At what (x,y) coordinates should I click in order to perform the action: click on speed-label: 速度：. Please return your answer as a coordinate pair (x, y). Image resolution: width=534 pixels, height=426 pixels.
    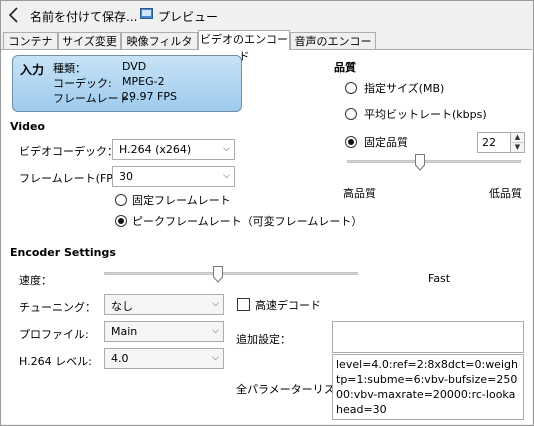
    Looking at the image, I should click on (35, 280).